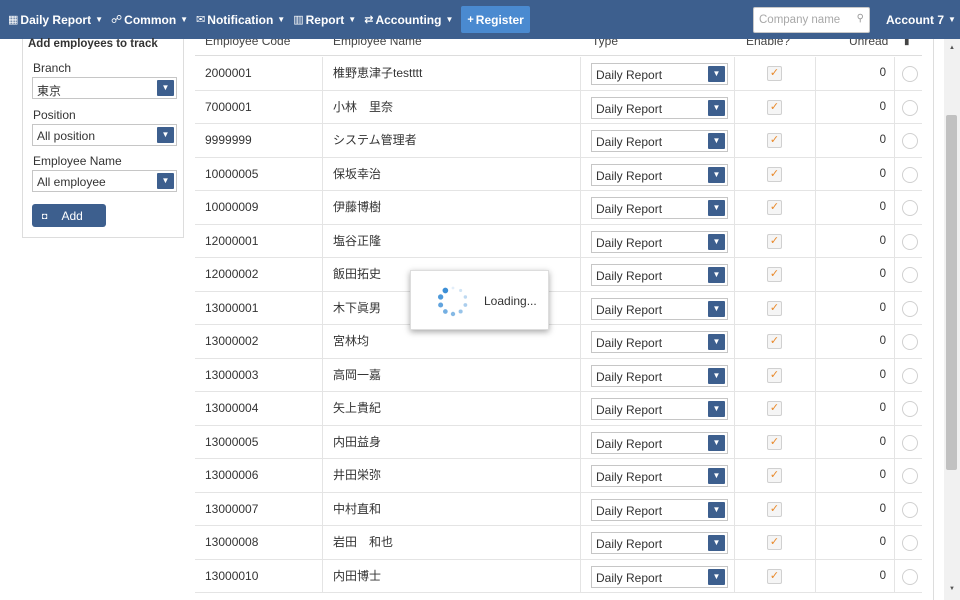  I want to click on plus-icon: +, so click(470, 19).